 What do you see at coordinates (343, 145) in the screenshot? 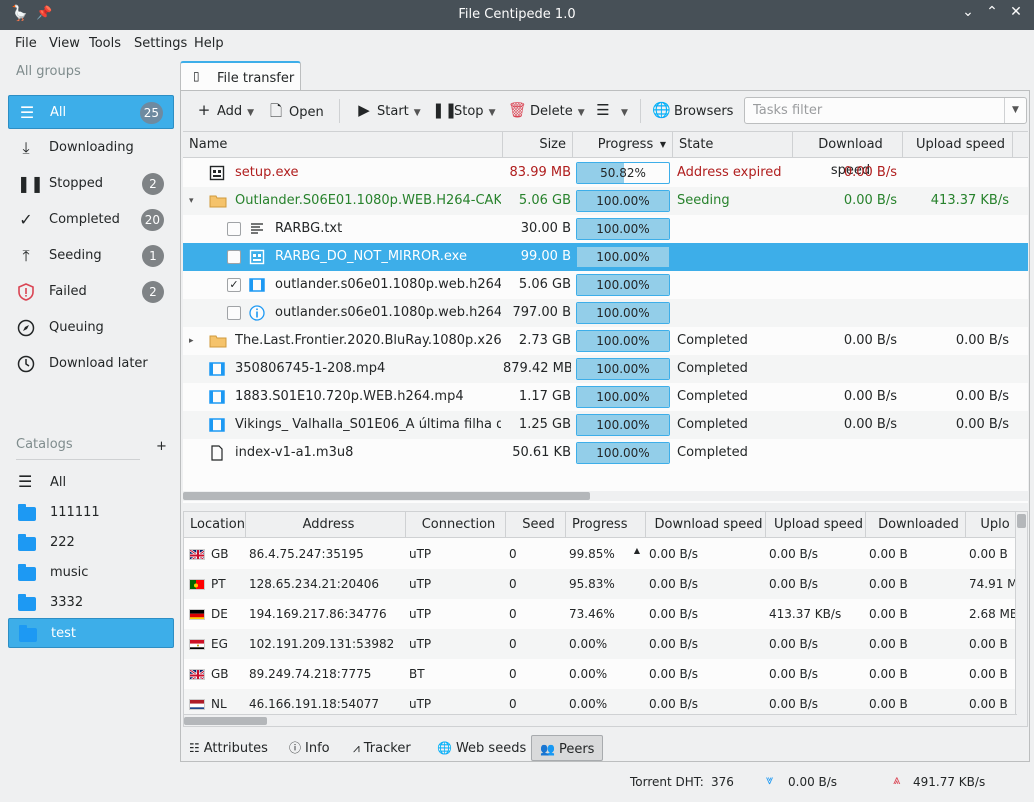
I see `column-name: Name` at bounding box center [343, 145].